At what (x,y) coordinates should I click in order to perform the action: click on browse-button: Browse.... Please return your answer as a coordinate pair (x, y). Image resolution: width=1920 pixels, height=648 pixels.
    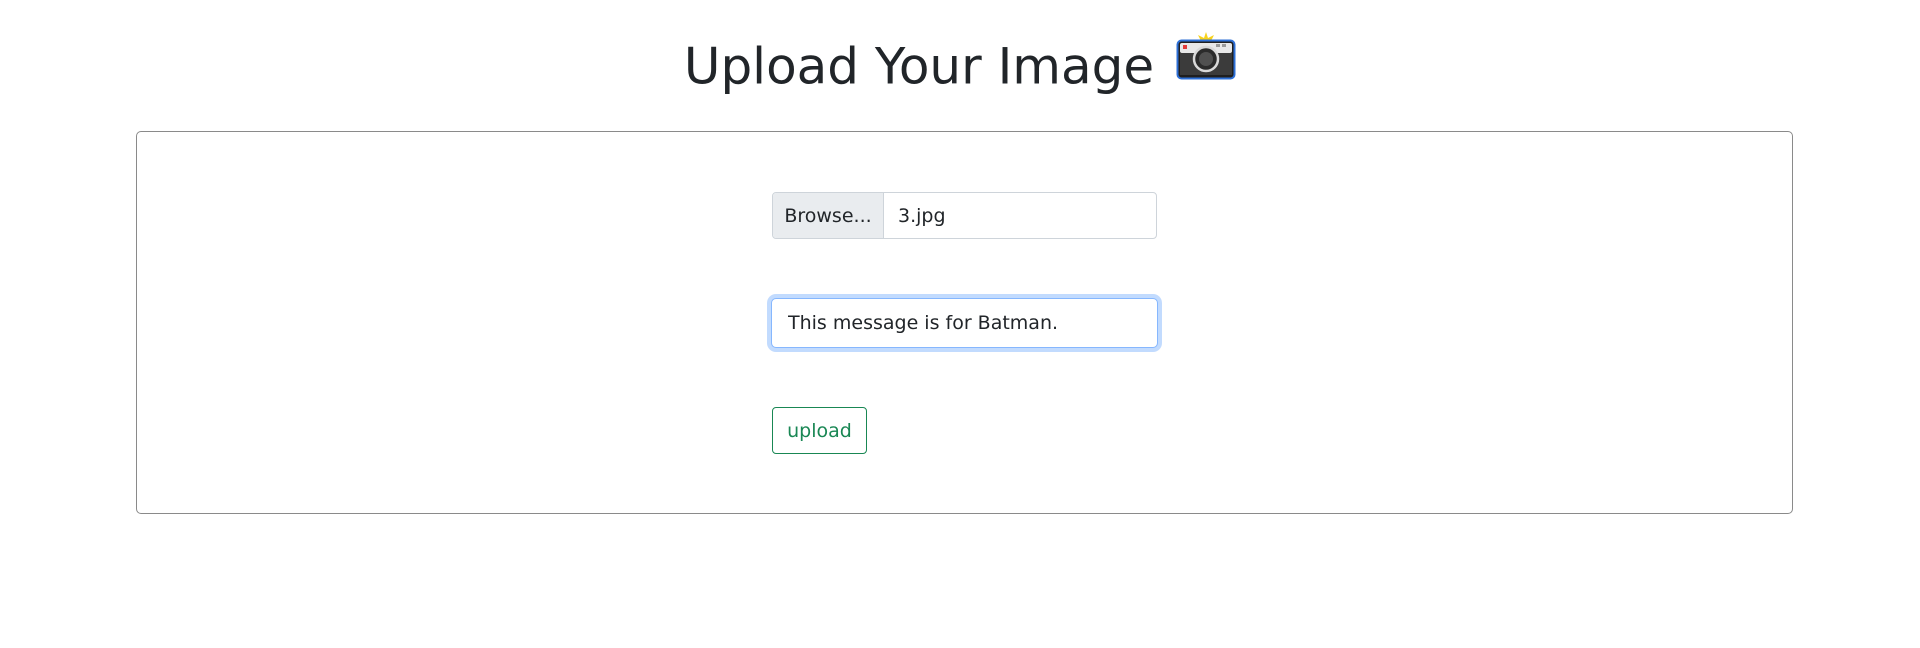
    Looking at the image, I should click on (828, 215).